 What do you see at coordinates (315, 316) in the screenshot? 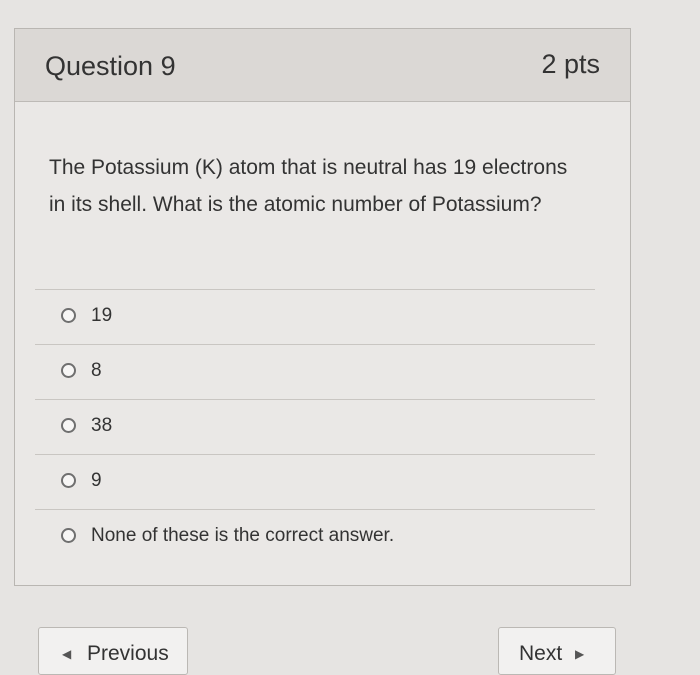
I see `answer-option: 19` at bounding box center [315, 316].